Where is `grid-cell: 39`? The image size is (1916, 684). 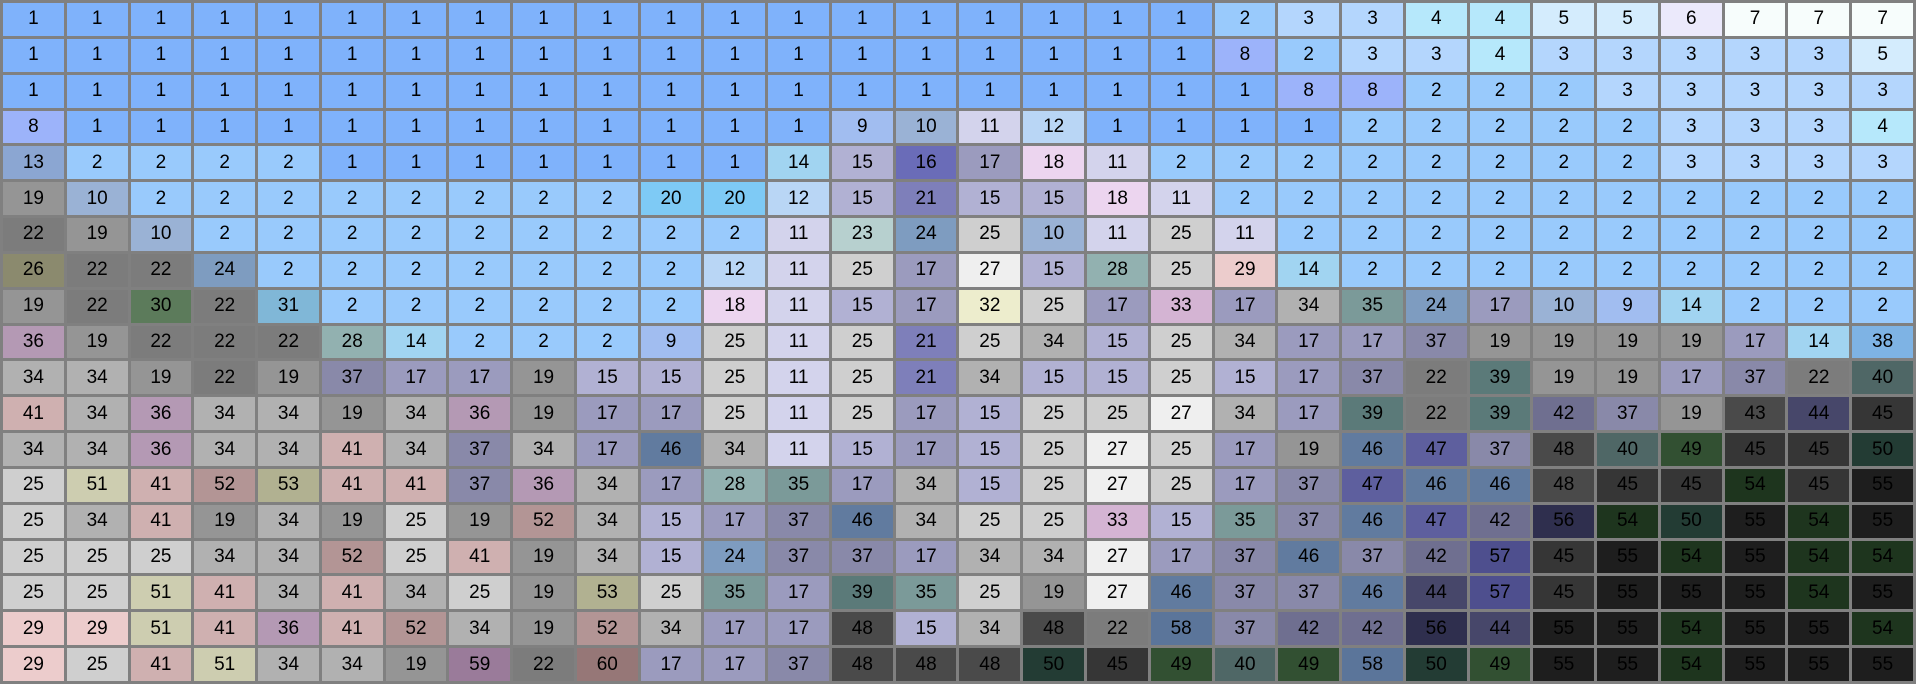 grid-cell: 39 is located at coordinates (862, 593).